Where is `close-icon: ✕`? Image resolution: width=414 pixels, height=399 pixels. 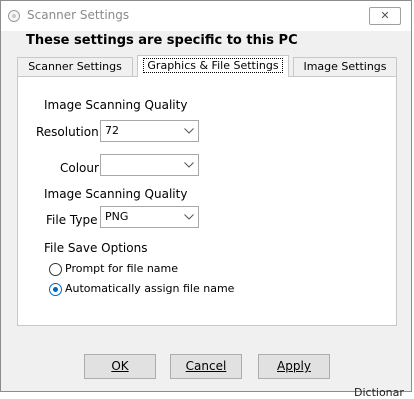
close-icon: ✕ is located at coordinates (385, 15).